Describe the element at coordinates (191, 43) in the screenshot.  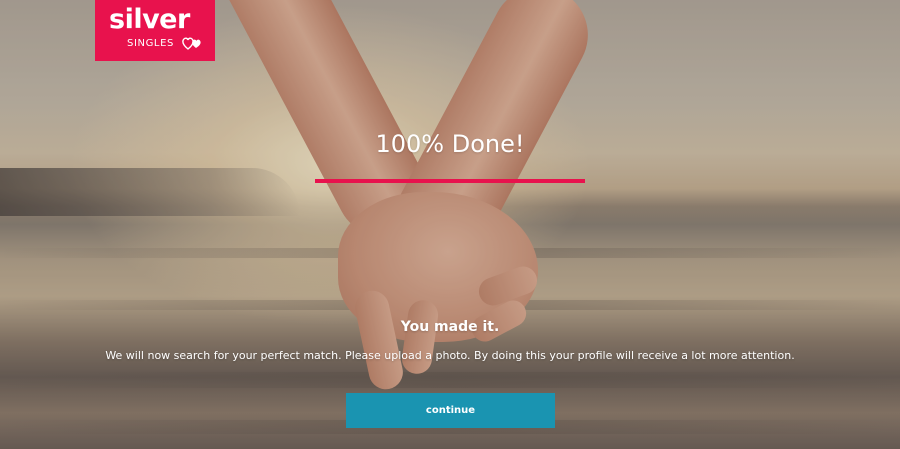
I see `hearts-icon` at that location.